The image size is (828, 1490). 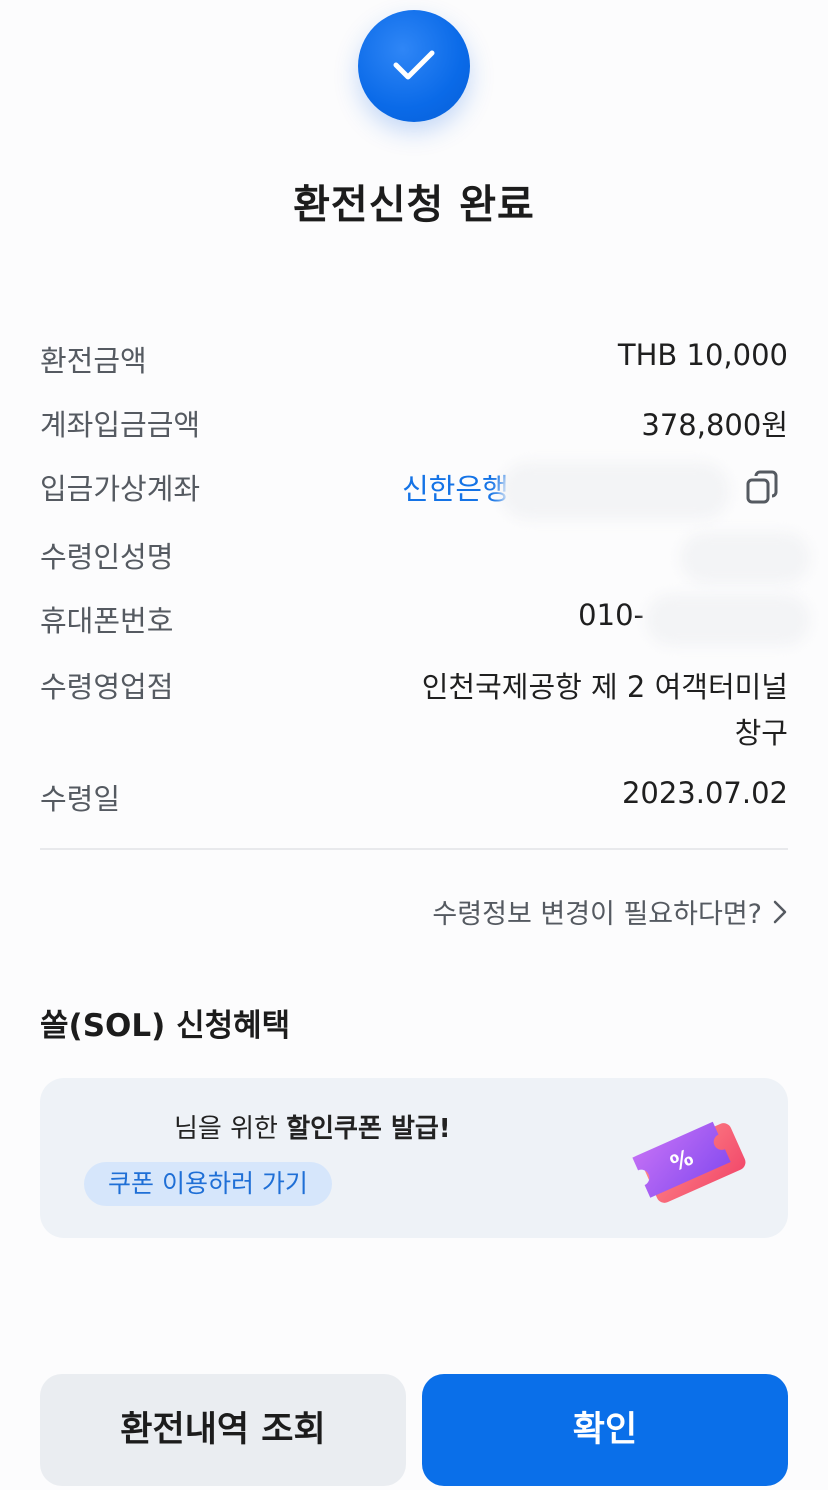 I want to click on branch-value-line1: 인천국제공항 제 2 여객터미널, so click(x=604, y=687).